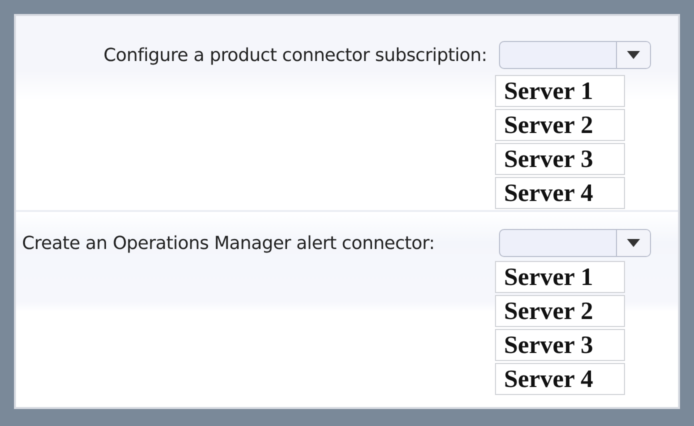  I want to click on question-label: Configure a product connector subscription:, so click(294, 55).